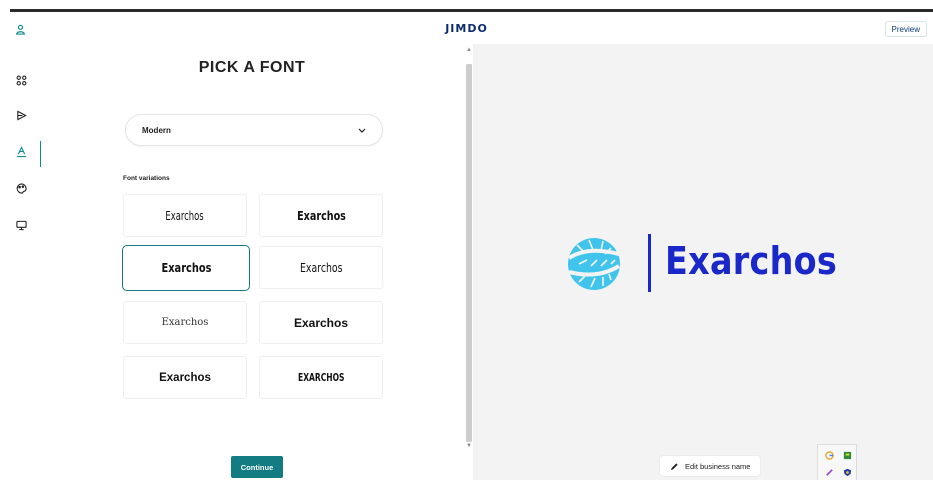 This screenshot has width=933, height=480. I want to click on pencil-icon, so click(674, 466).